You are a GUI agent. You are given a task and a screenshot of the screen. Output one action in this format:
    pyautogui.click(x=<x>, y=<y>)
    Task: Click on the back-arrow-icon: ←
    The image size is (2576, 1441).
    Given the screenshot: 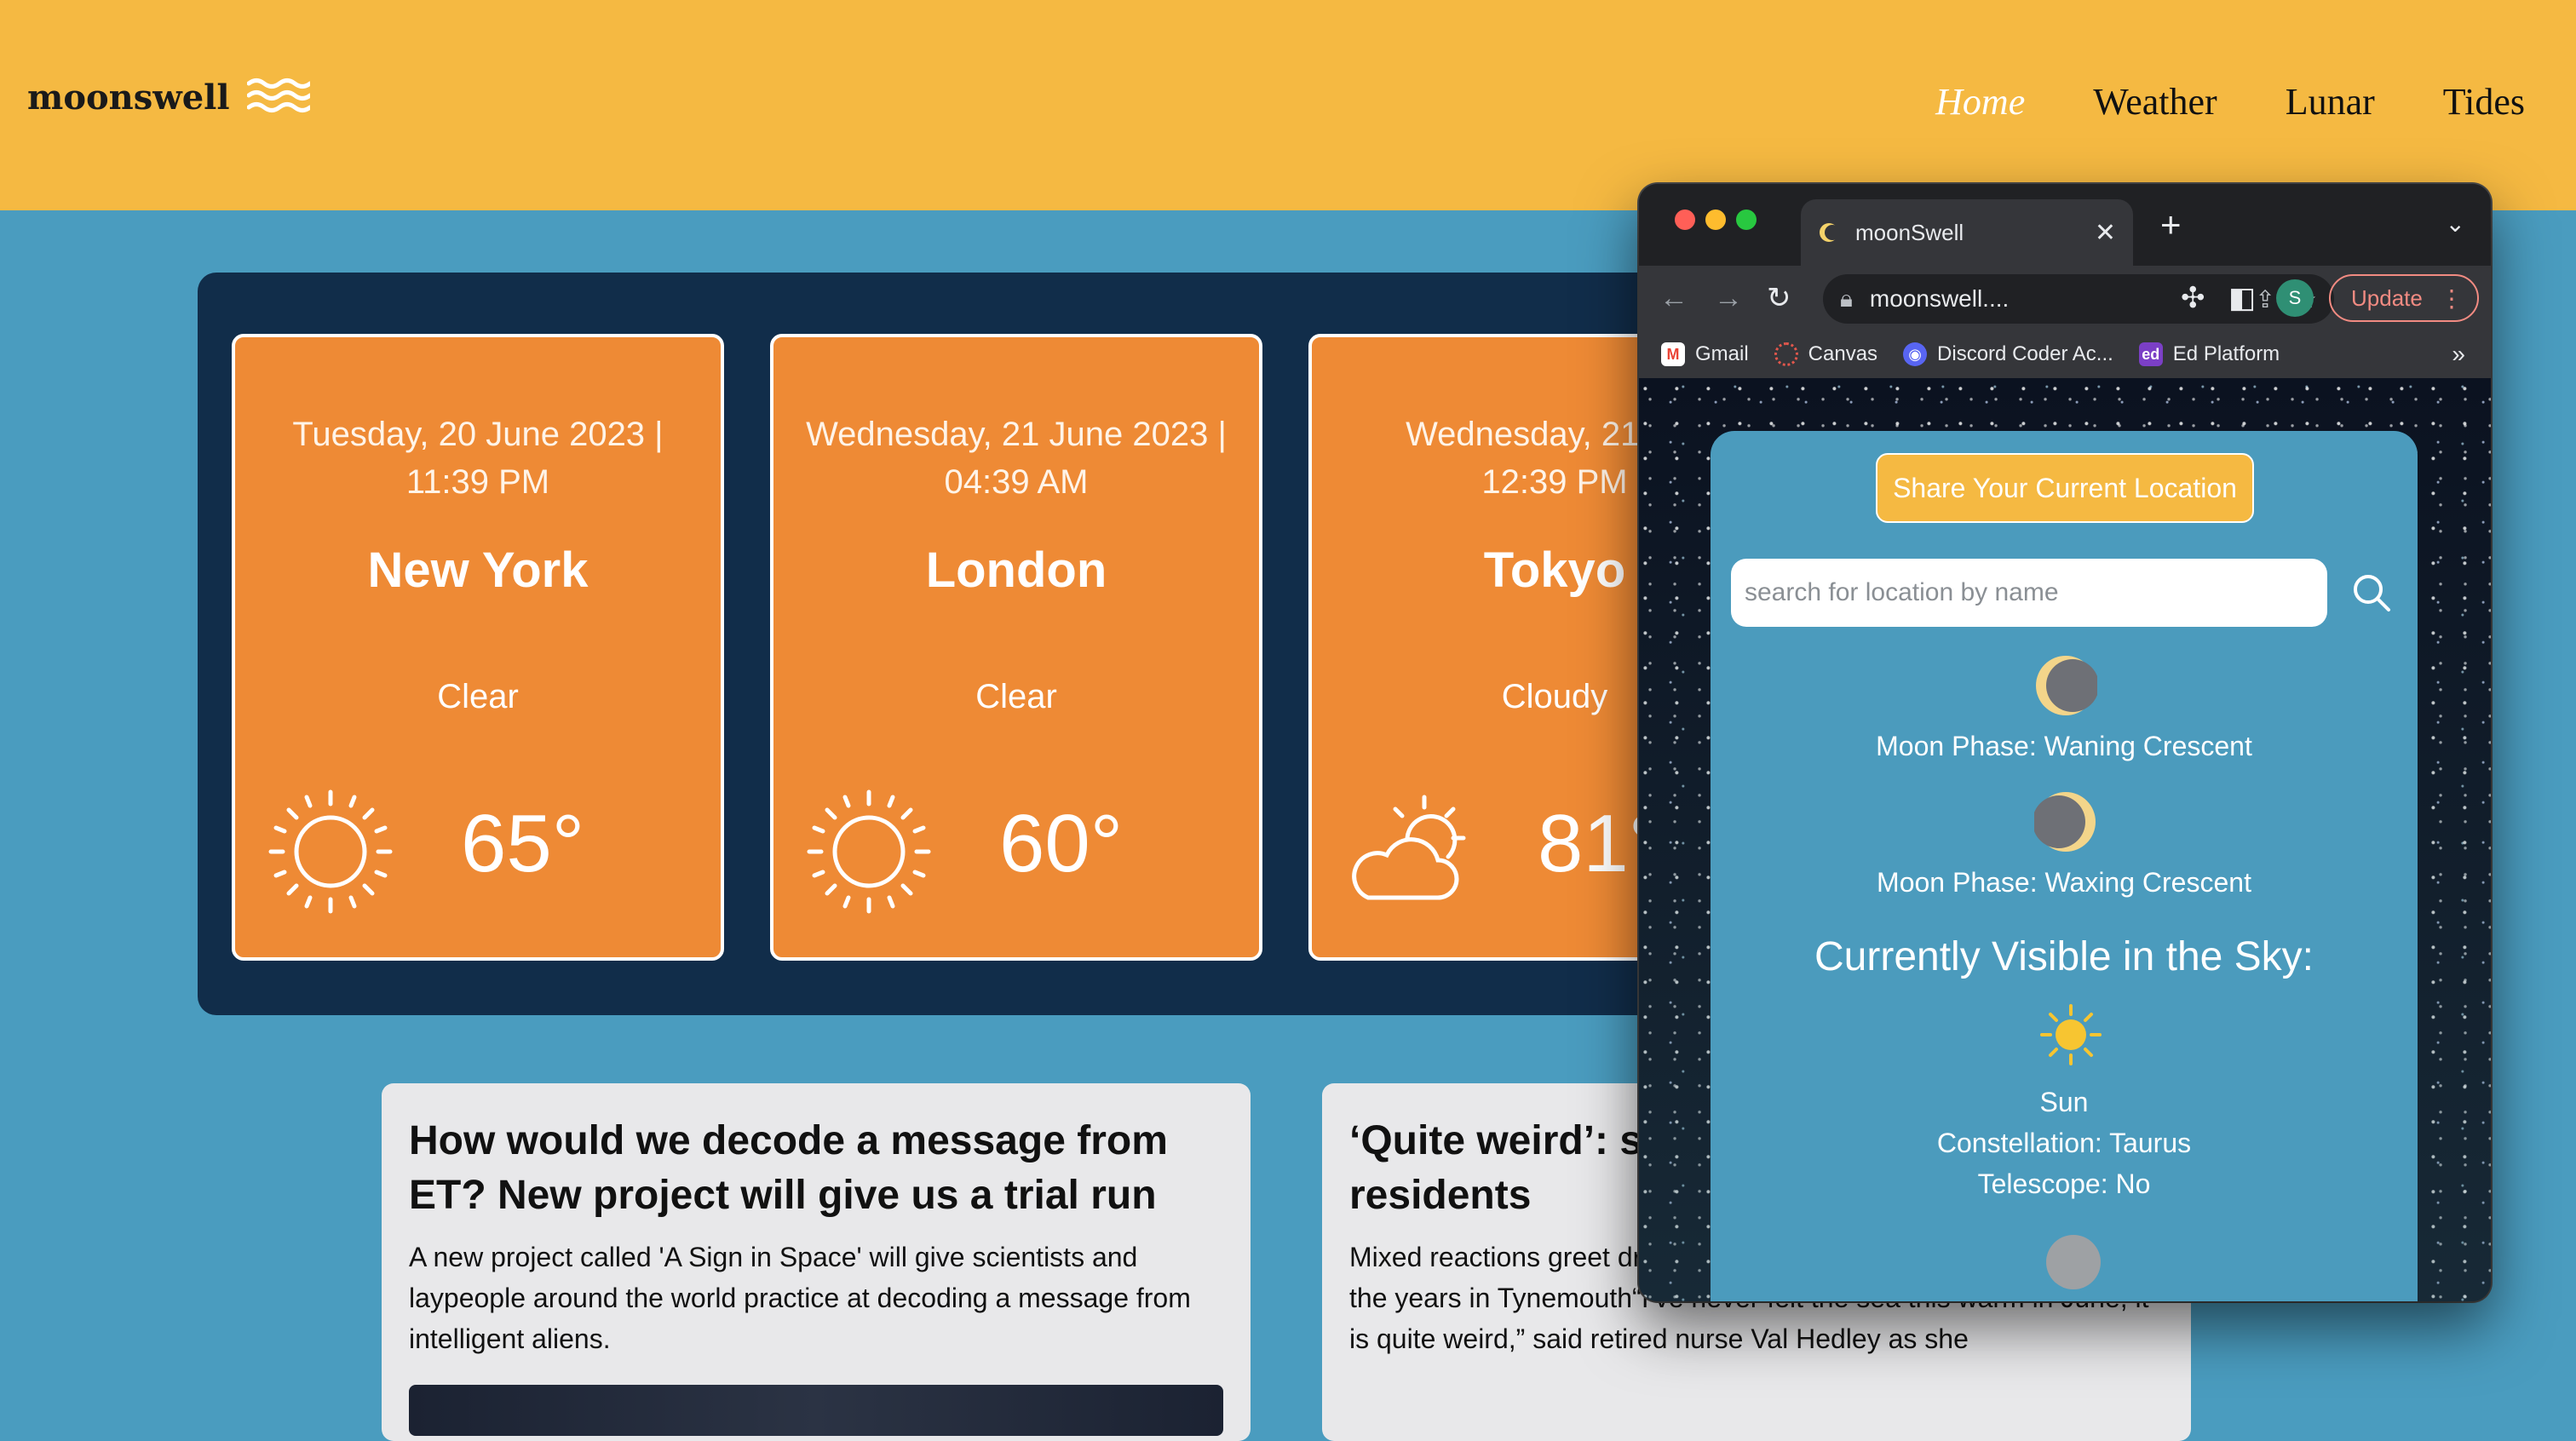 What is the action you would take?
    pyautogui.click(x=1674, y=298)
    